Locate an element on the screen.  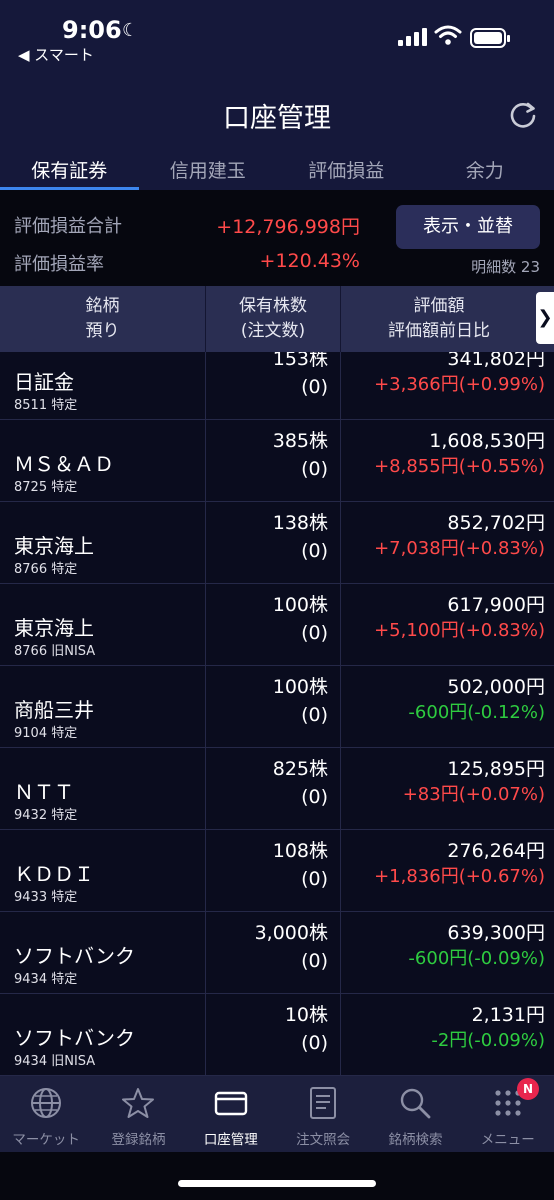
page-title: 口座管理 is located at coordinates (277, 118).